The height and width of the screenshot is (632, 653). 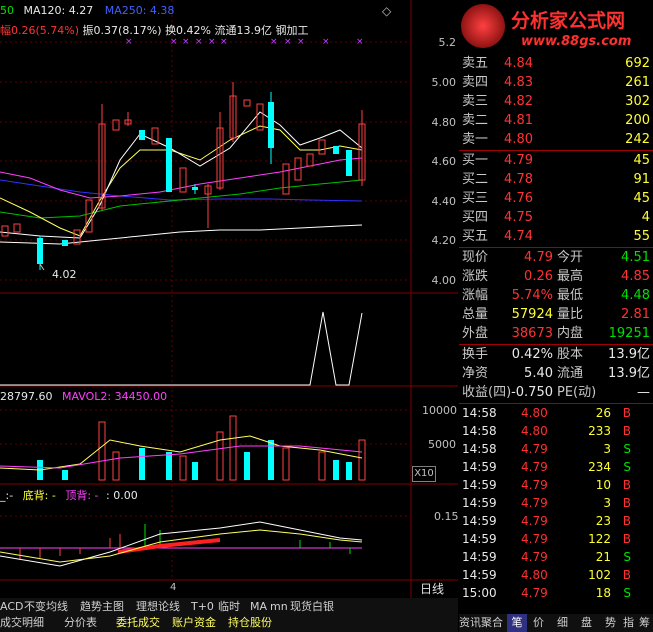 I want to click on price-tick: 5.00, so click(x=444, y=82).